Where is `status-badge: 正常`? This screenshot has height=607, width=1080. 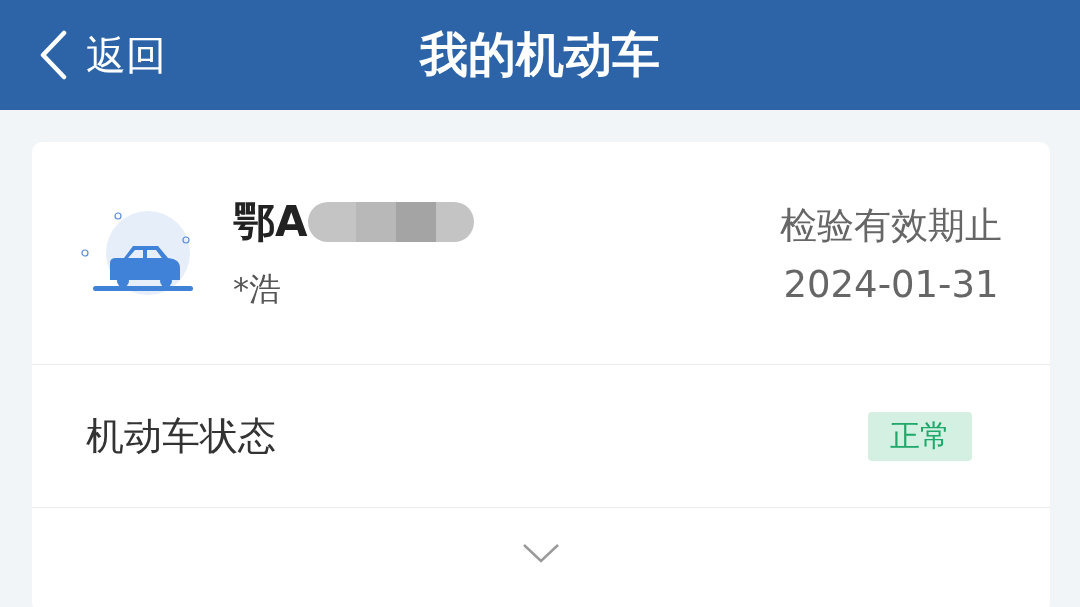
status-badge: 正常 is located at coordinates (920, 436).